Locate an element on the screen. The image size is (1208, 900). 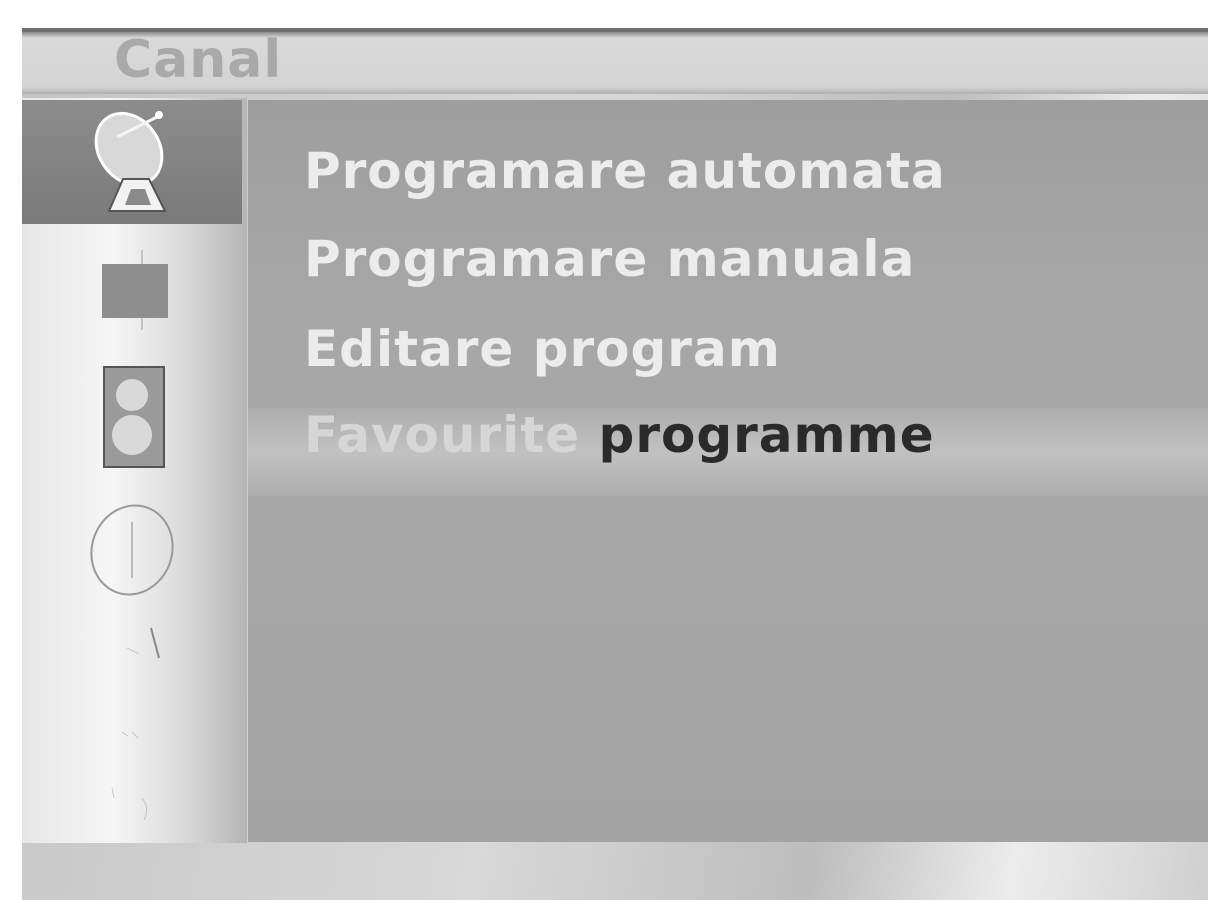
satellite-dish-icon is located at coordinates (130, 161).